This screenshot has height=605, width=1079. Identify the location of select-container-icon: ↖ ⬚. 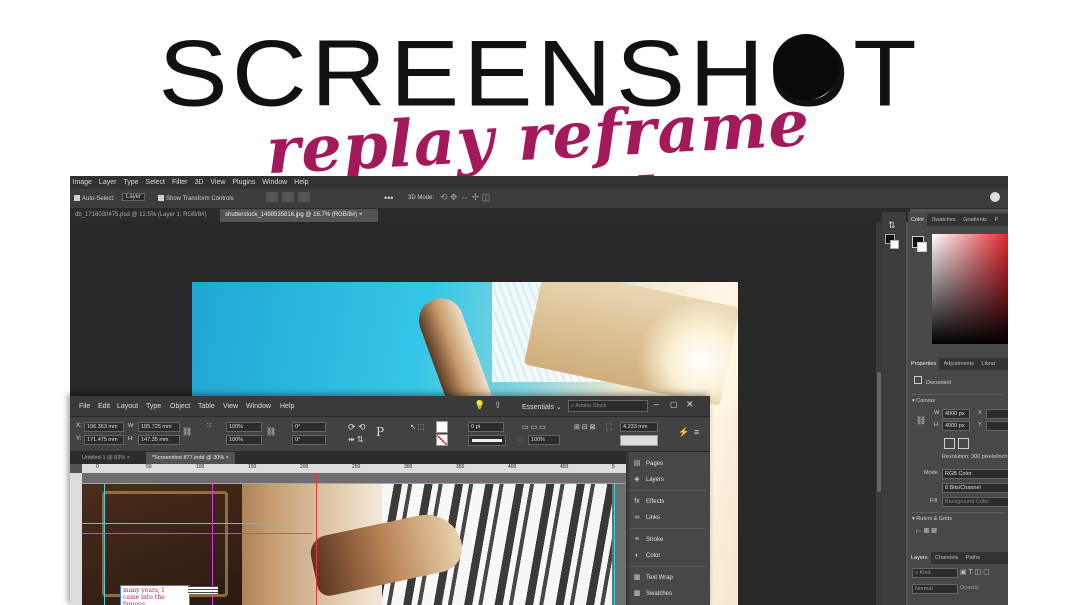
(417, 427).